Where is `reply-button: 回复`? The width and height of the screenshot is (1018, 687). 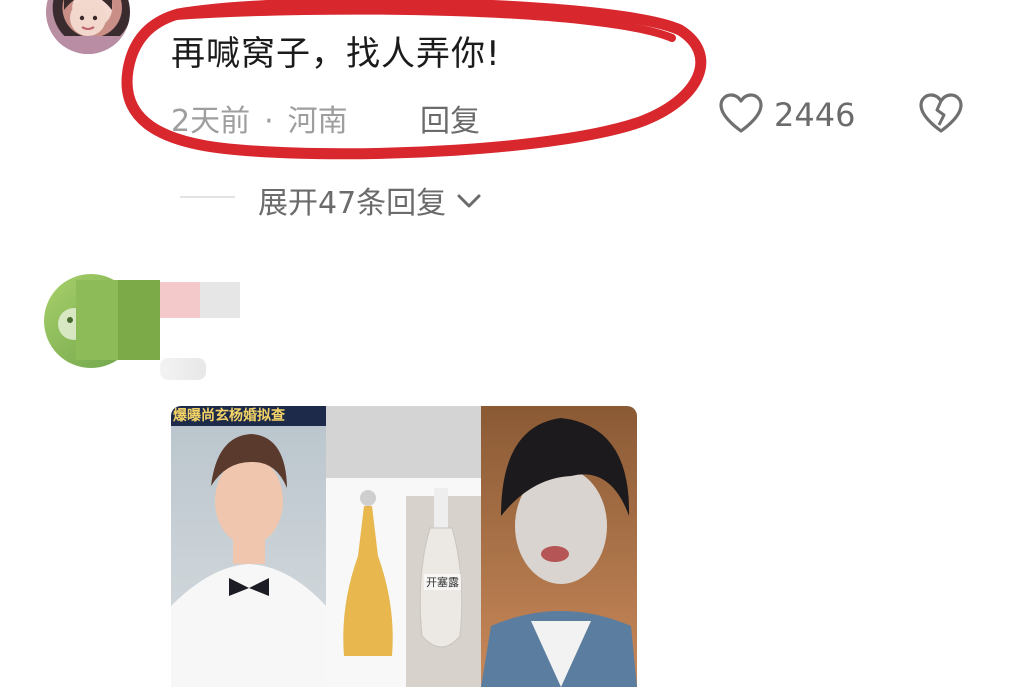 reply-button: 回复 is located at coordinates (450, 118).